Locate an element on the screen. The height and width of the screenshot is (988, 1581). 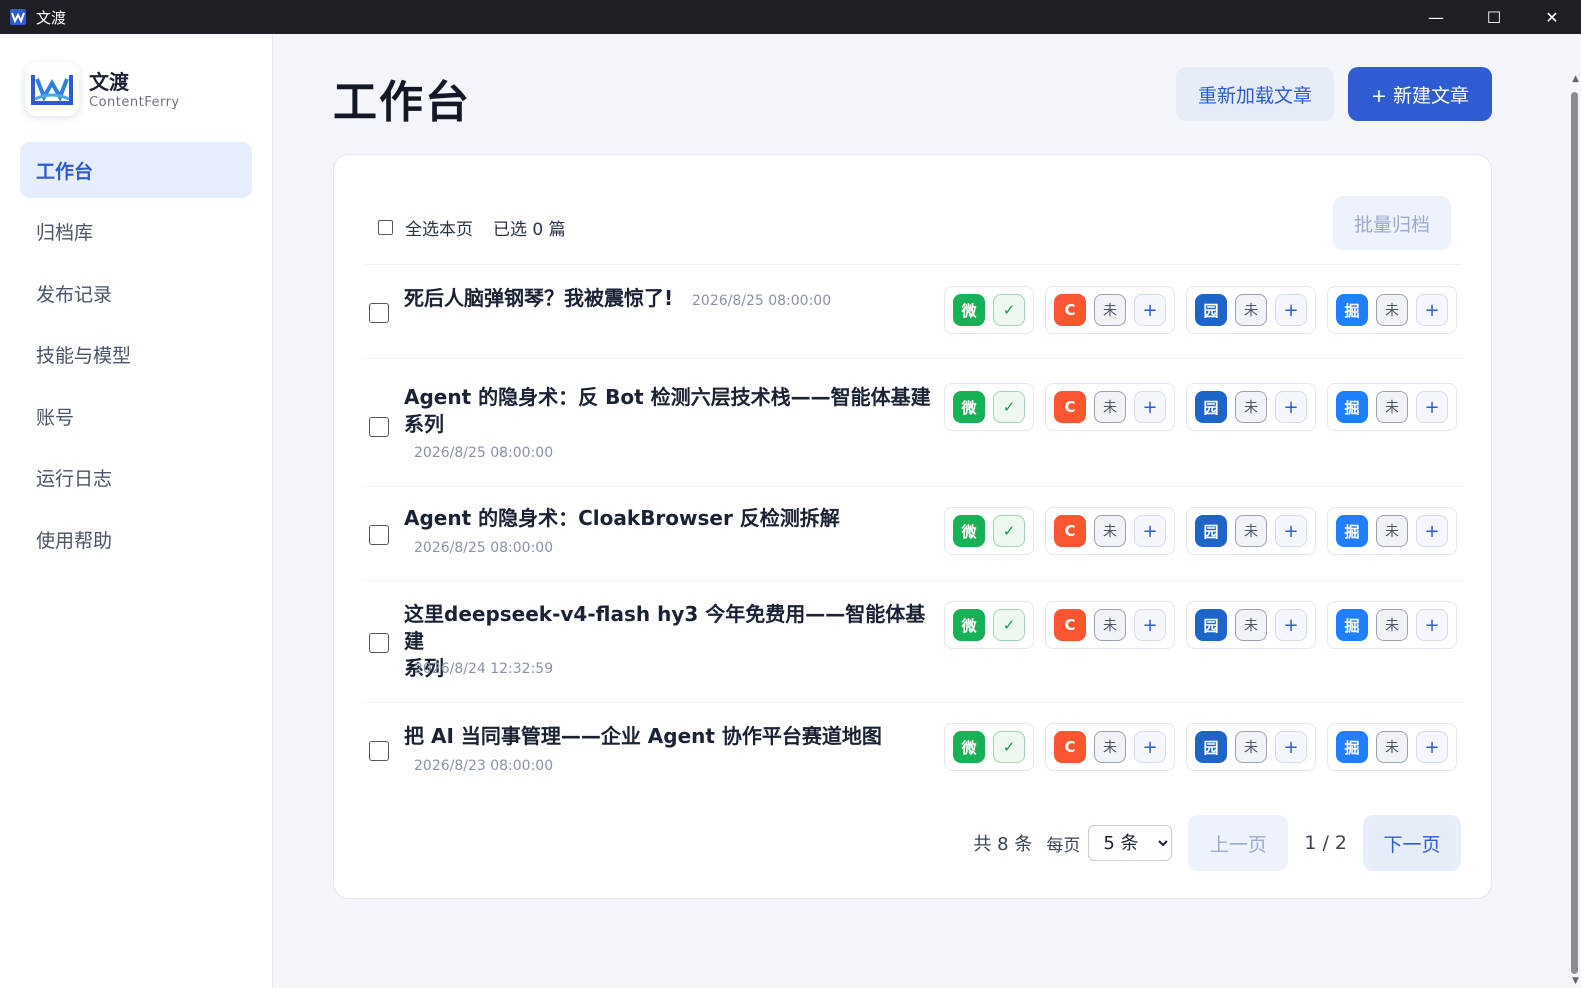
sidebar-item-skills-models: 技能与模型 is located at coordinates (136, 355).